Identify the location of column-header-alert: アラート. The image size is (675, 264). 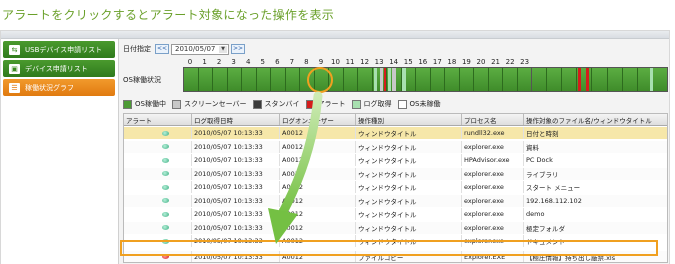
(158, 119).